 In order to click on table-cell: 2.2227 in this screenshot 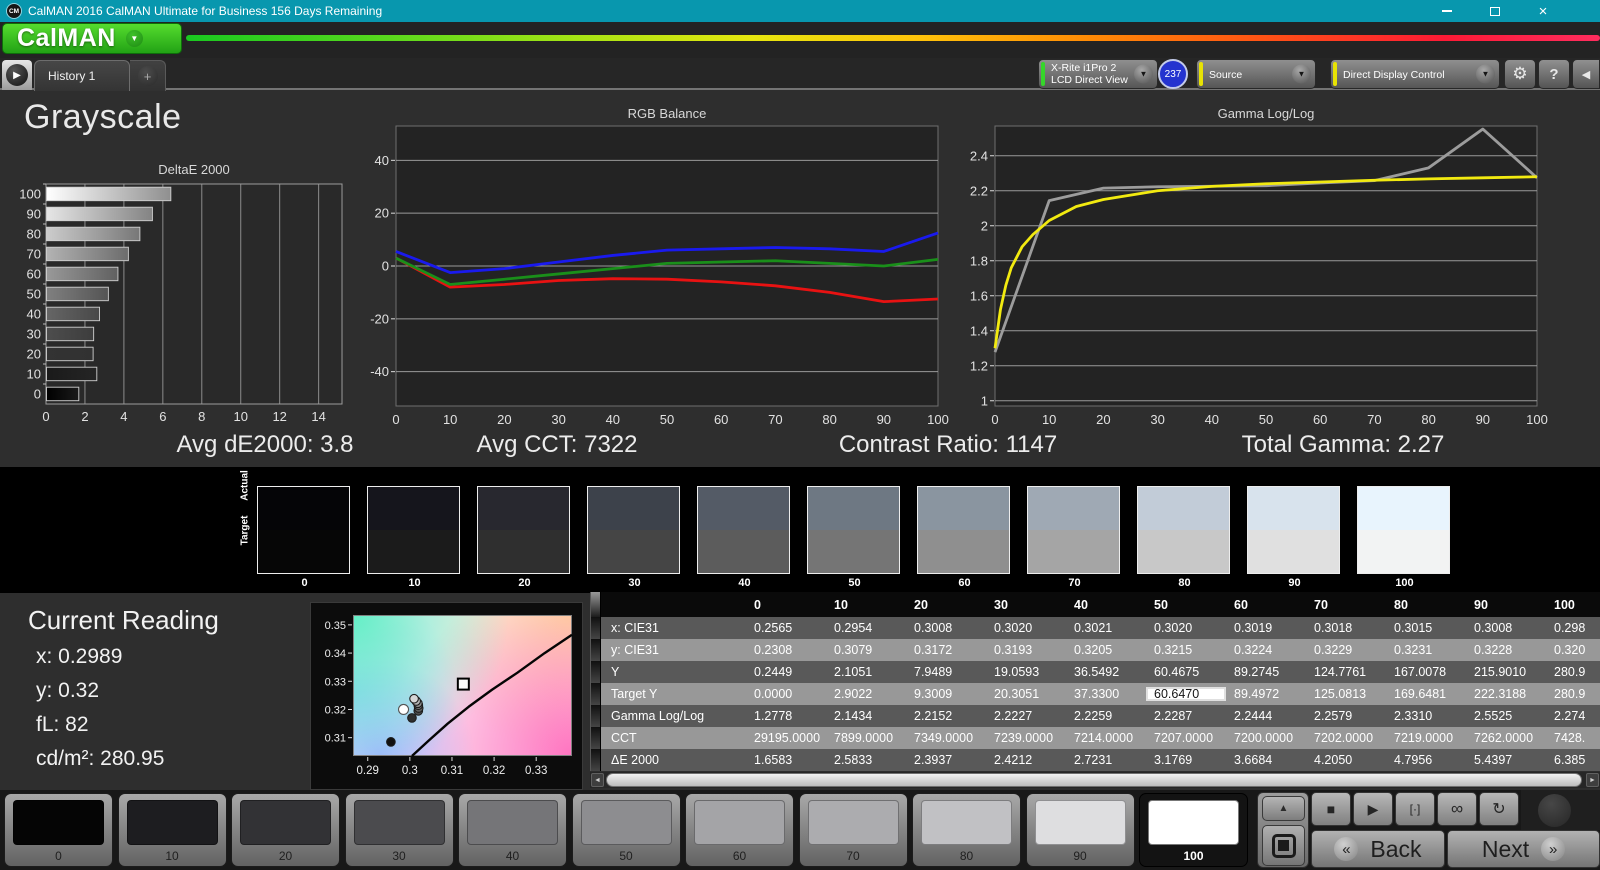, I will do `click(1026, 716)`.